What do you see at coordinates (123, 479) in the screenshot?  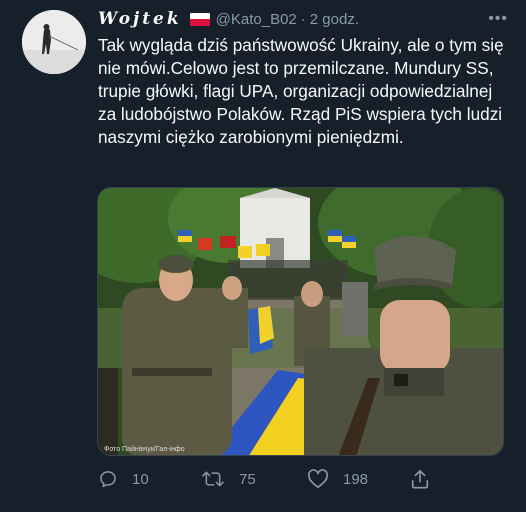 I see `reply-button: 10` at bounding box center [123, 479].